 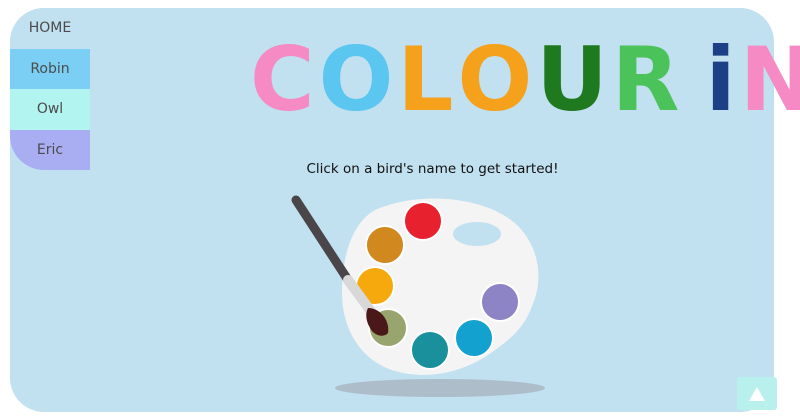 What do you see at coordinates (573, 79) in the screenshot?
I see `title-letter: U` at bounding box center [573, 79].